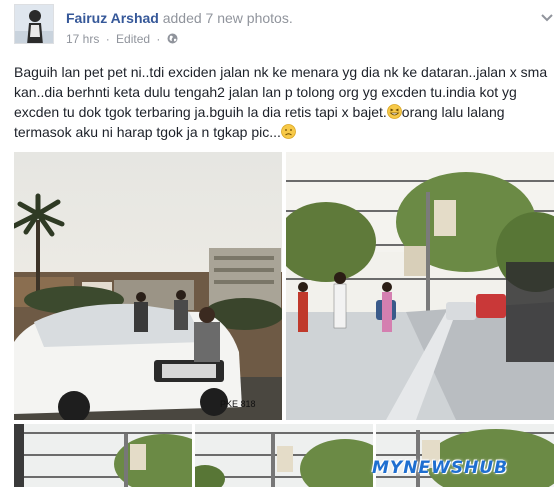 This screenshot has width=560, height=487. Describe the element at coordinates (112, 18) in the screenshot. I see `author-name: Fairuz Arshad` at that location.